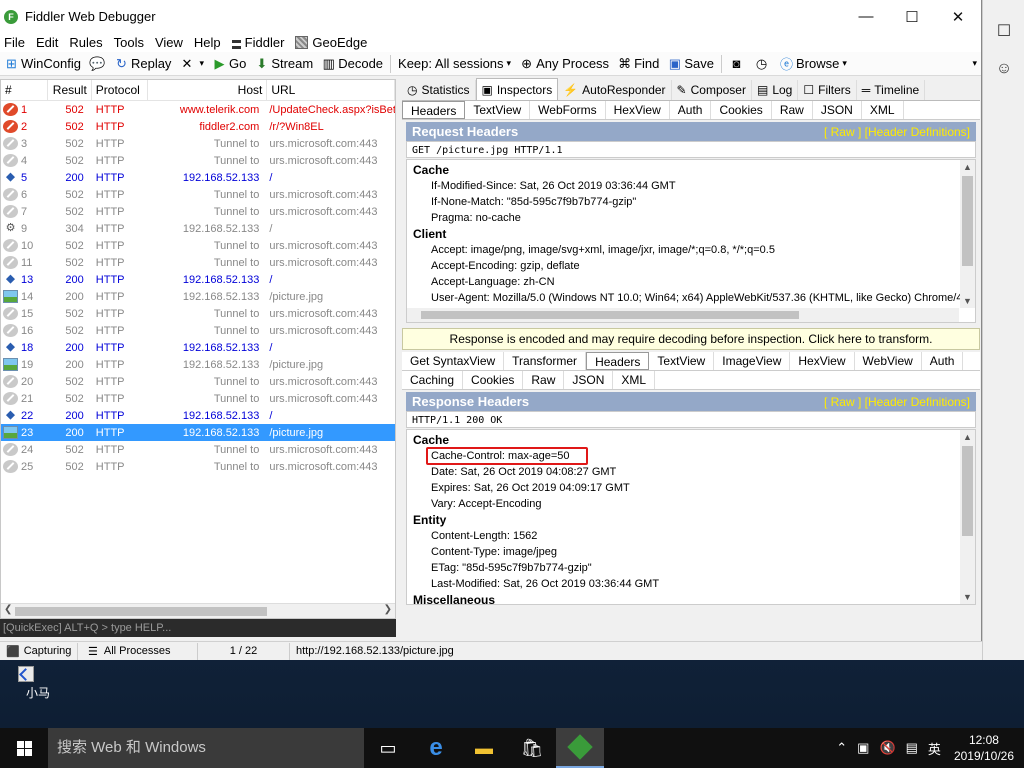 The image size is (1024, 768). What do you see at coordinates (691, 520) in the screenshot?
I see `header-group: Entity` at bounding box center [691, 520].